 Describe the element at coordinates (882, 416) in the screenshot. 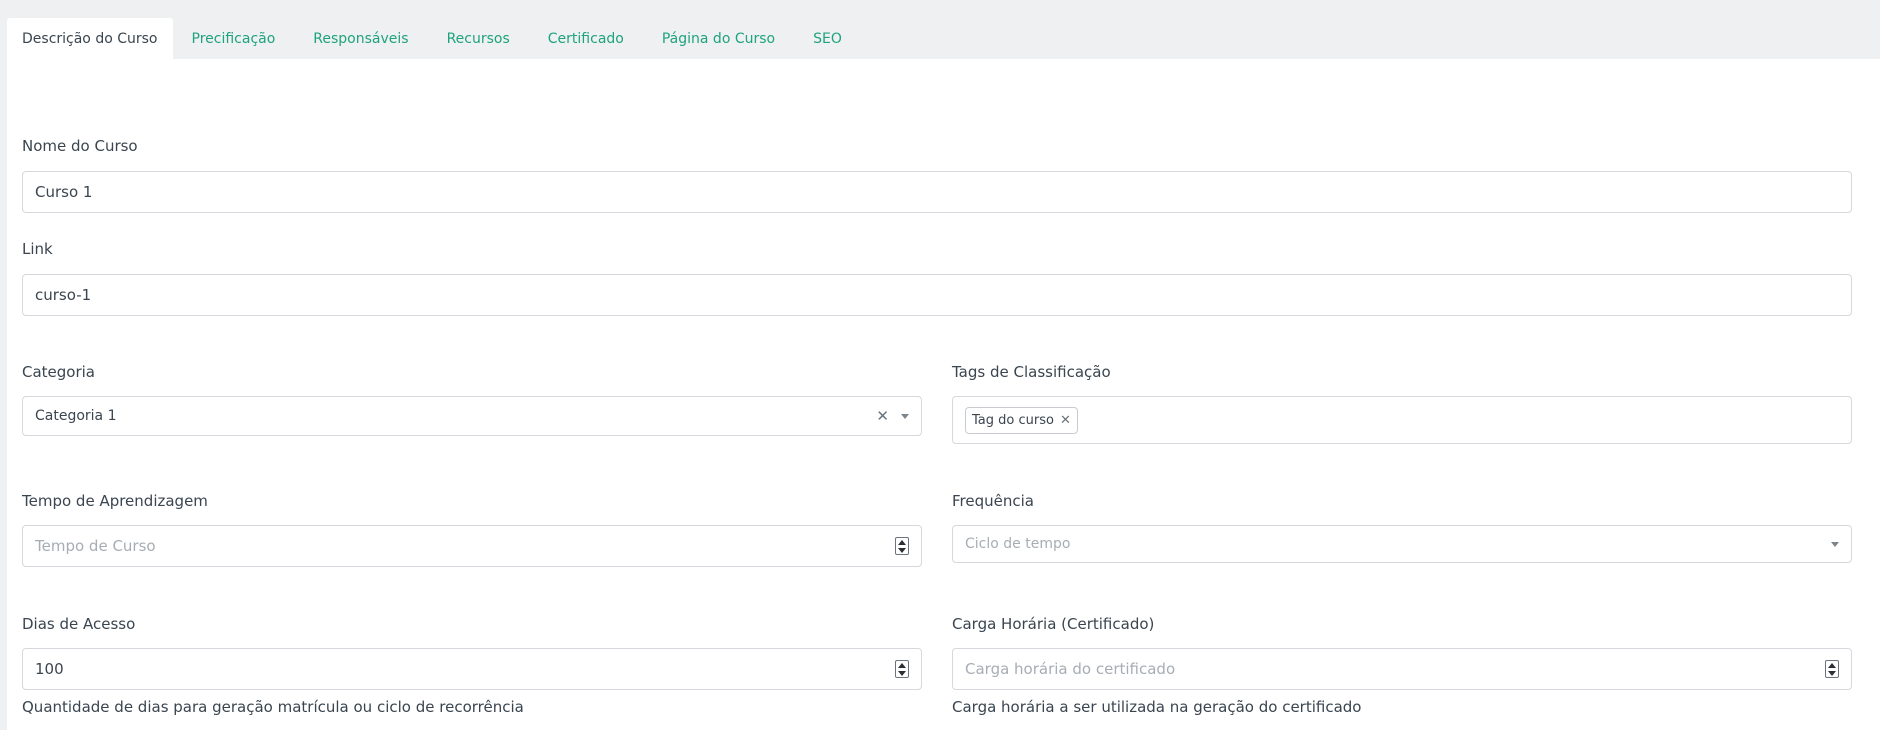

I see `clear-icon: ✕` at that location.